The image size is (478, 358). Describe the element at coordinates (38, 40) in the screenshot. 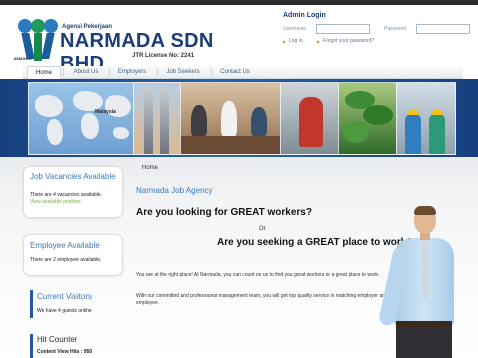

I see `people-logo-icon` at that location.